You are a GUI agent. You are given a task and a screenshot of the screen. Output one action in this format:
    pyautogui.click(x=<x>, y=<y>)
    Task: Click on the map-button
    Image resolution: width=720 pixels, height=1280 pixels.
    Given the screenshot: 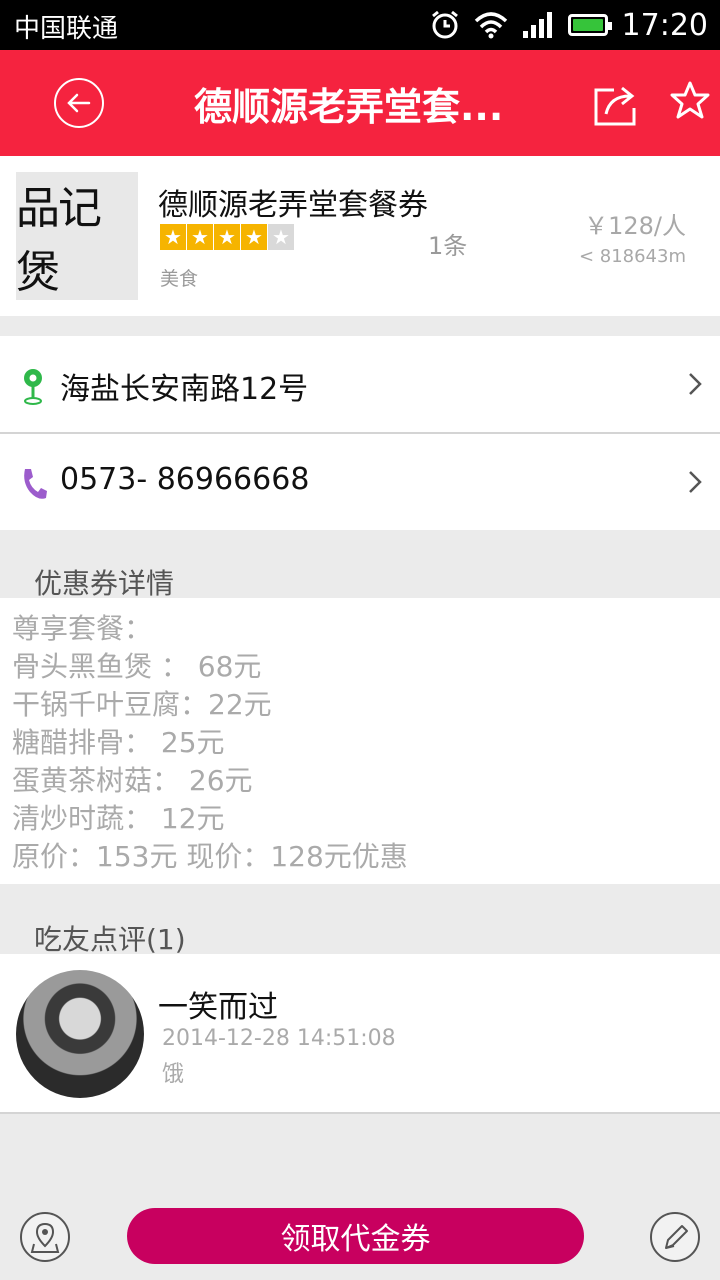 What is the action you would take?
    pyautogui.click(x=45, y=1237)
    